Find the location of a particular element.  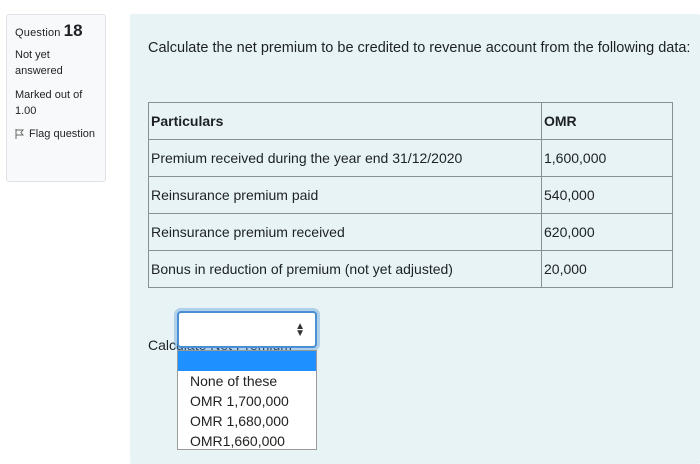

table-header-row: Particulars OMR is located at coordinates (410, 121).